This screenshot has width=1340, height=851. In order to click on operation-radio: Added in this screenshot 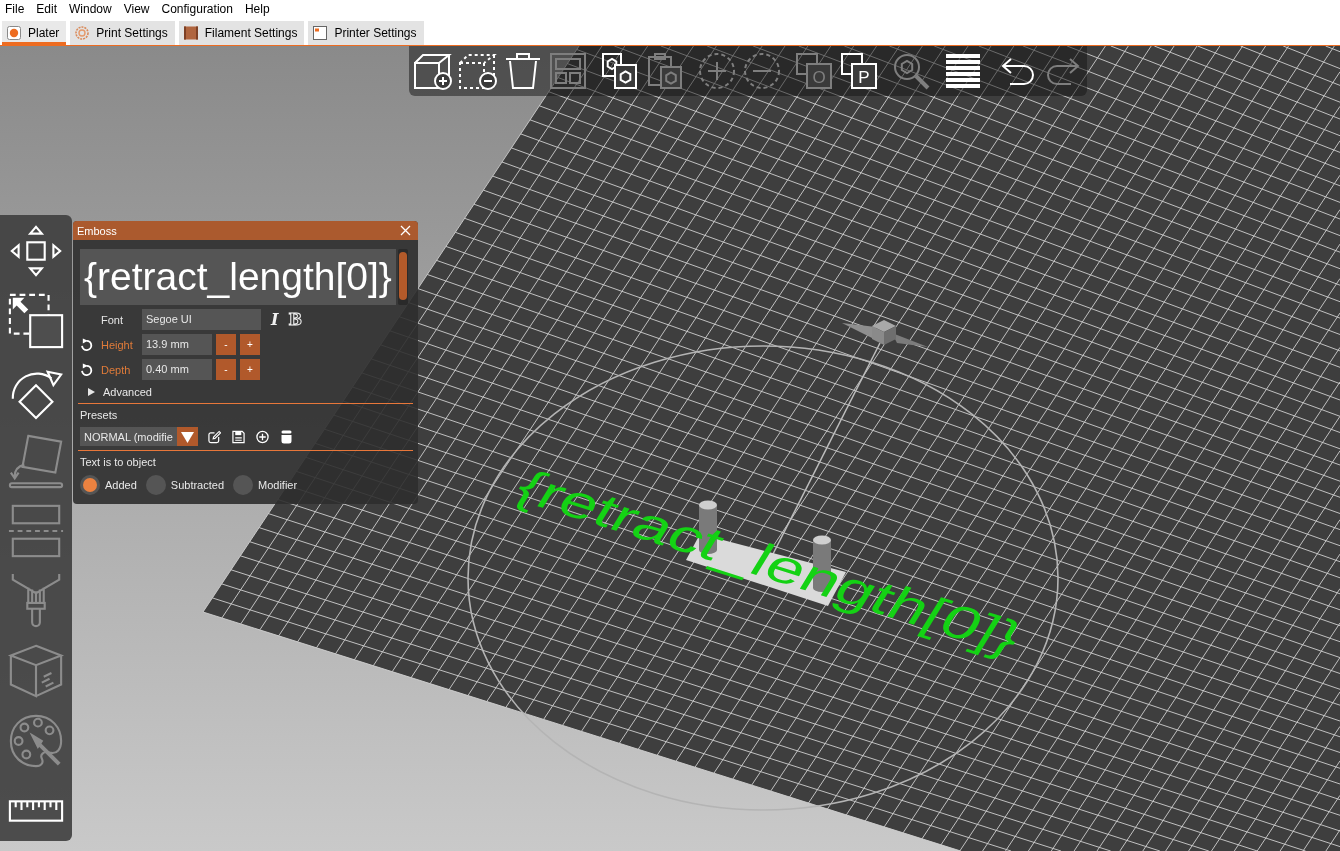, I will do `click(108, 485)`.